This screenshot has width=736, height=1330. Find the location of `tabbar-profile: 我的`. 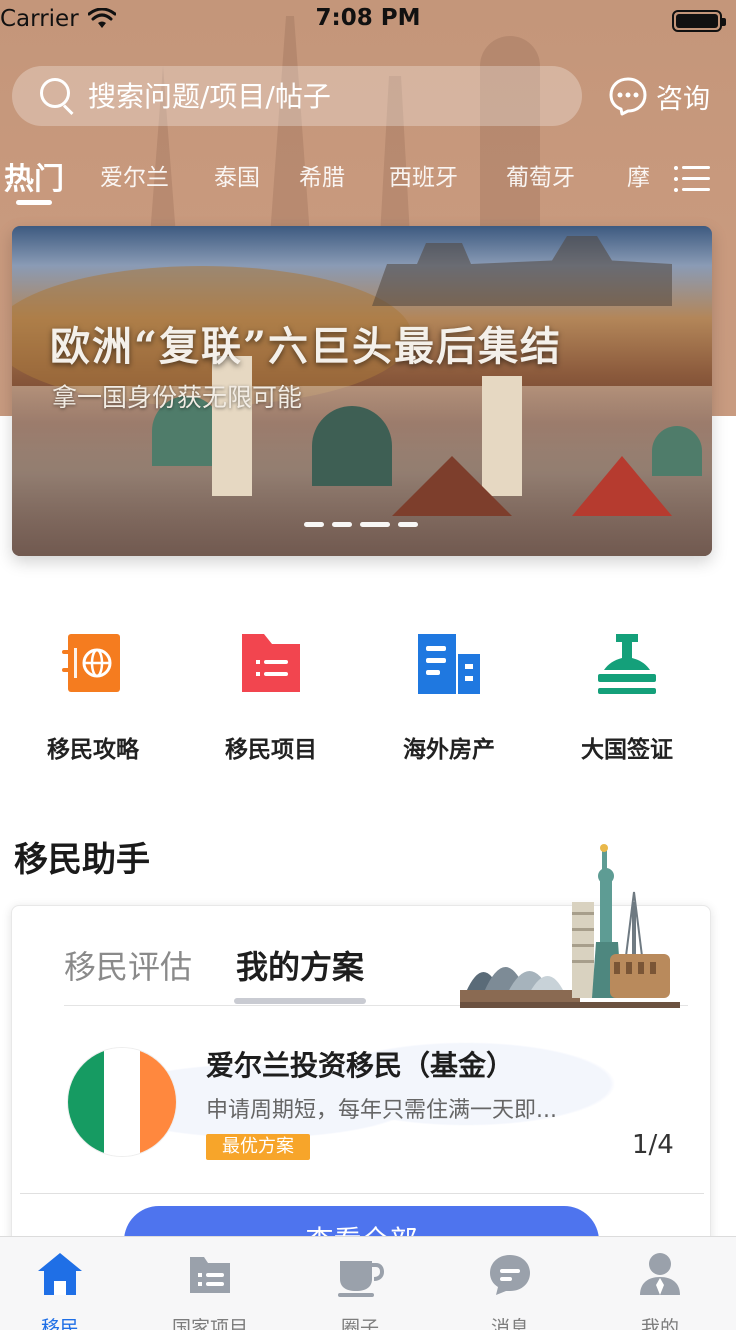

tabbar-profile: 我的 is located at coordinates (660, 1290).